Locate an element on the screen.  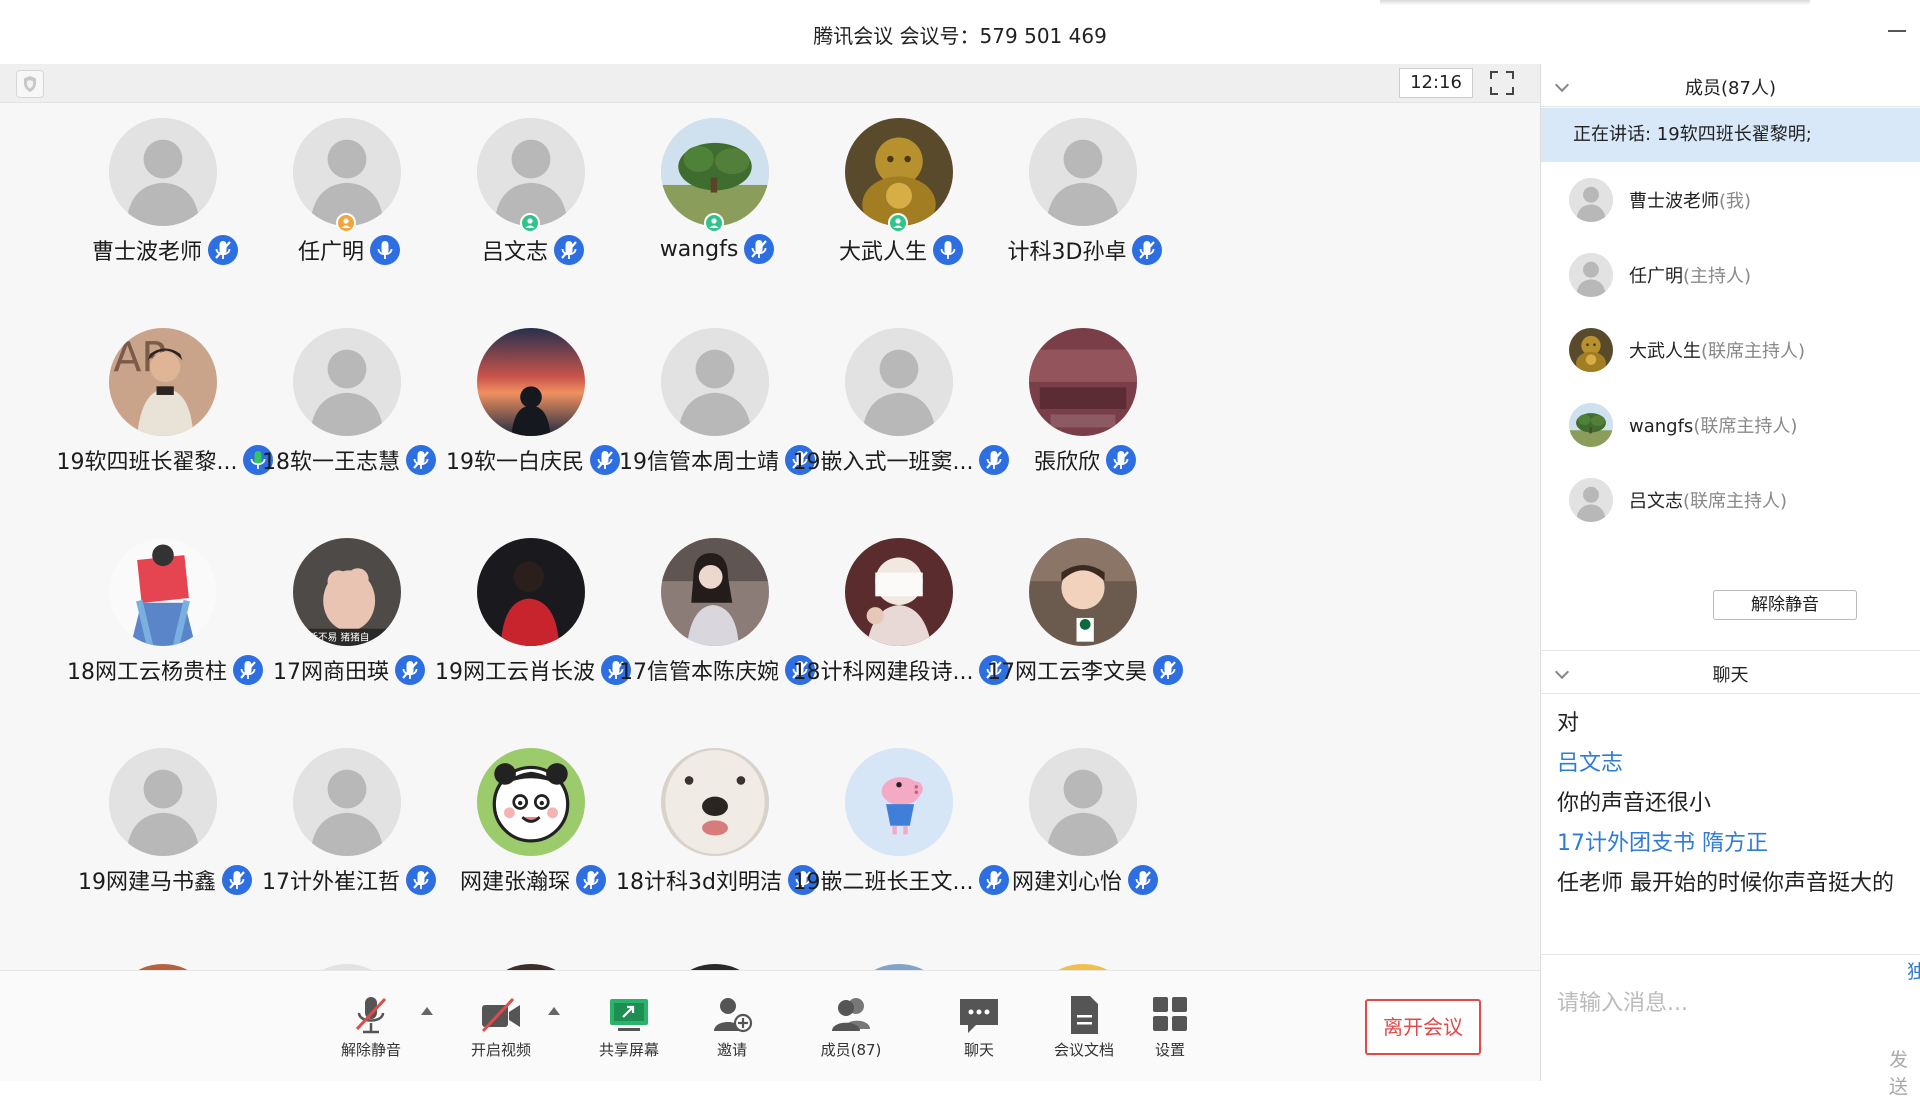
chat-sender-name: 17计外团支书 隋方正 is located at coordinates (1737, 844).